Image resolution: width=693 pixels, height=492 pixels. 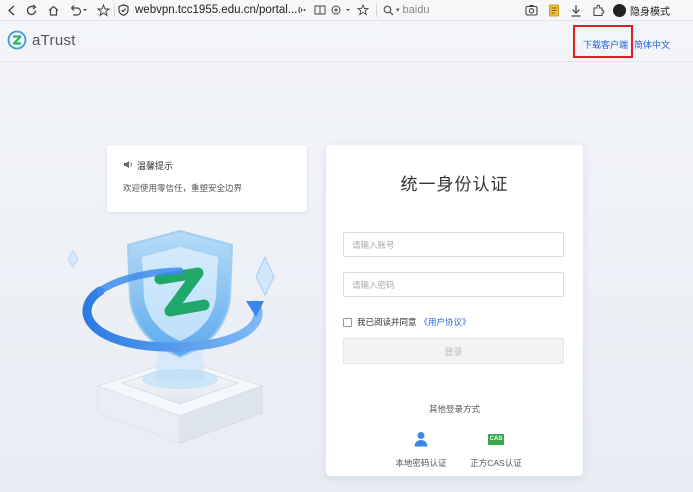 What do you see at coordinates (454, 409) in the screenshot?
I see `other-login-title: 其他登录方式` at bounding box center [454, 409].